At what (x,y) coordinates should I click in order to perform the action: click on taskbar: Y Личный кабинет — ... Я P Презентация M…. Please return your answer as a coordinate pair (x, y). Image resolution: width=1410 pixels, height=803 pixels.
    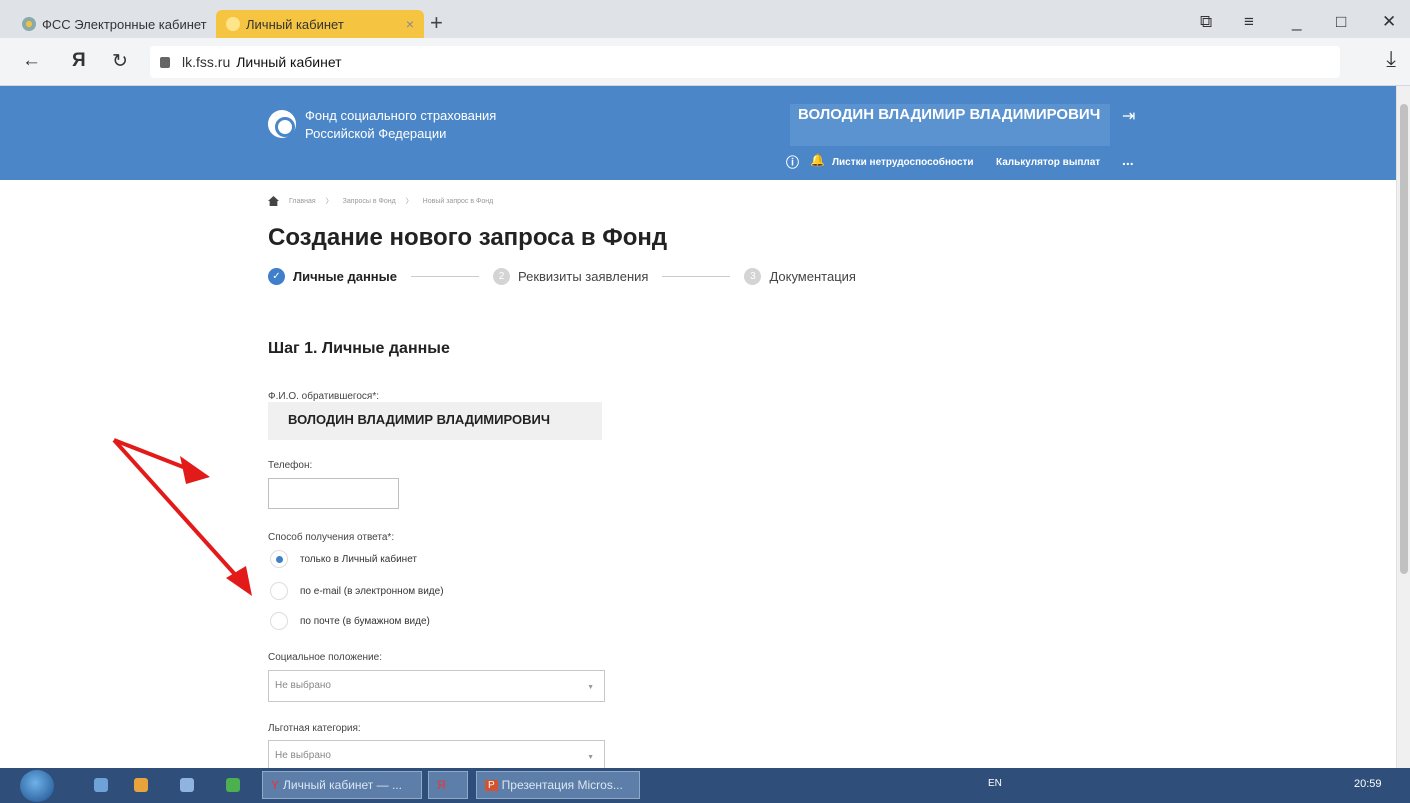
    Looking at the image, I should click on (705, 785).